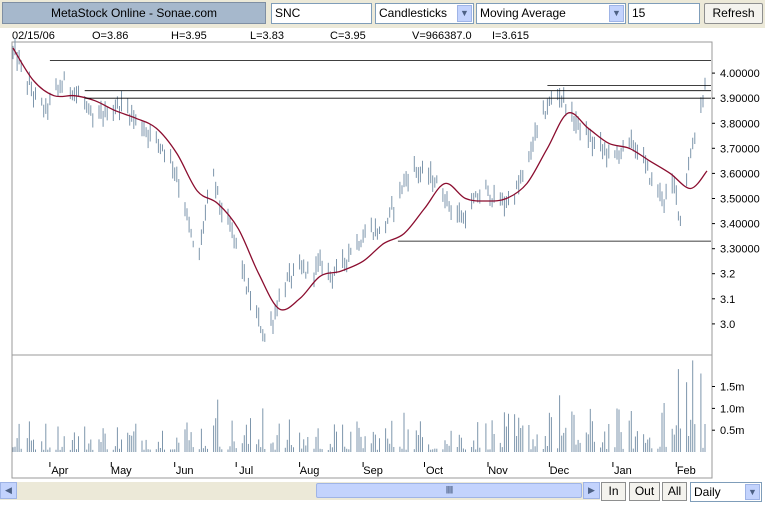 The height and width of the screenshot is (506, 765). I want to click on zoom-in-button: In, so click(613, 491).